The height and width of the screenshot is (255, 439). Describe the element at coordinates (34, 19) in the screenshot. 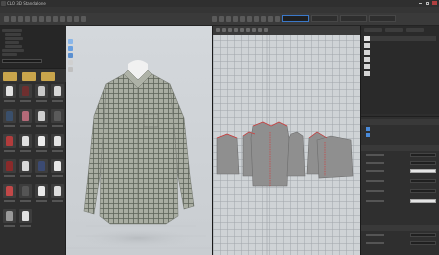

I see `pin-icon` at that location.